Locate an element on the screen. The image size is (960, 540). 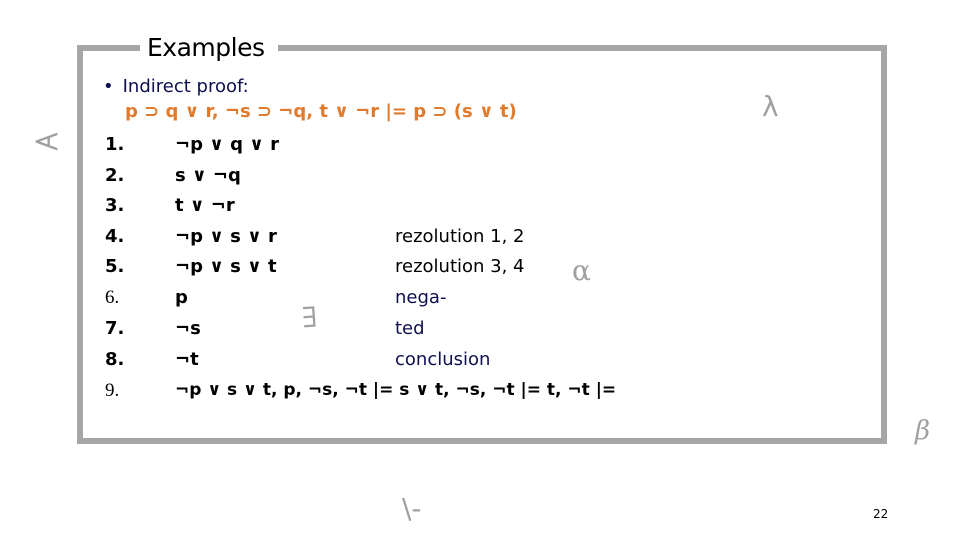
step-formula: ¬p ∨ q ∨ r is located at coordinates (227, 144).